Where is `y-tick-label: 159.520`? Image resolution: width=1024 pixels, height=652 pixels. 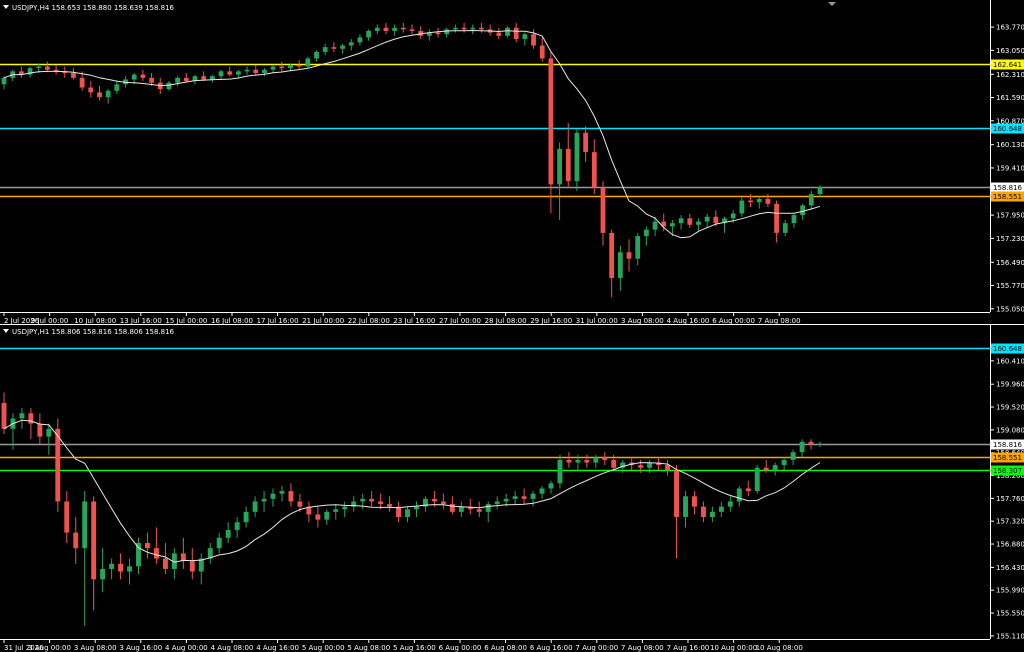
y-tick-label: 159.520 is located at coordinates (1010, 408).